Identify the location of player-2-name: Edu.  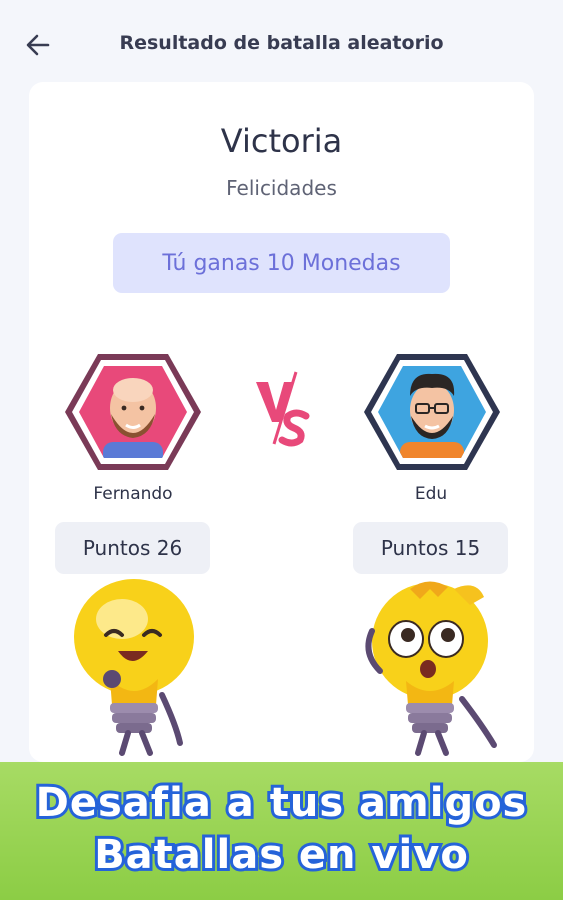
(431, 494).